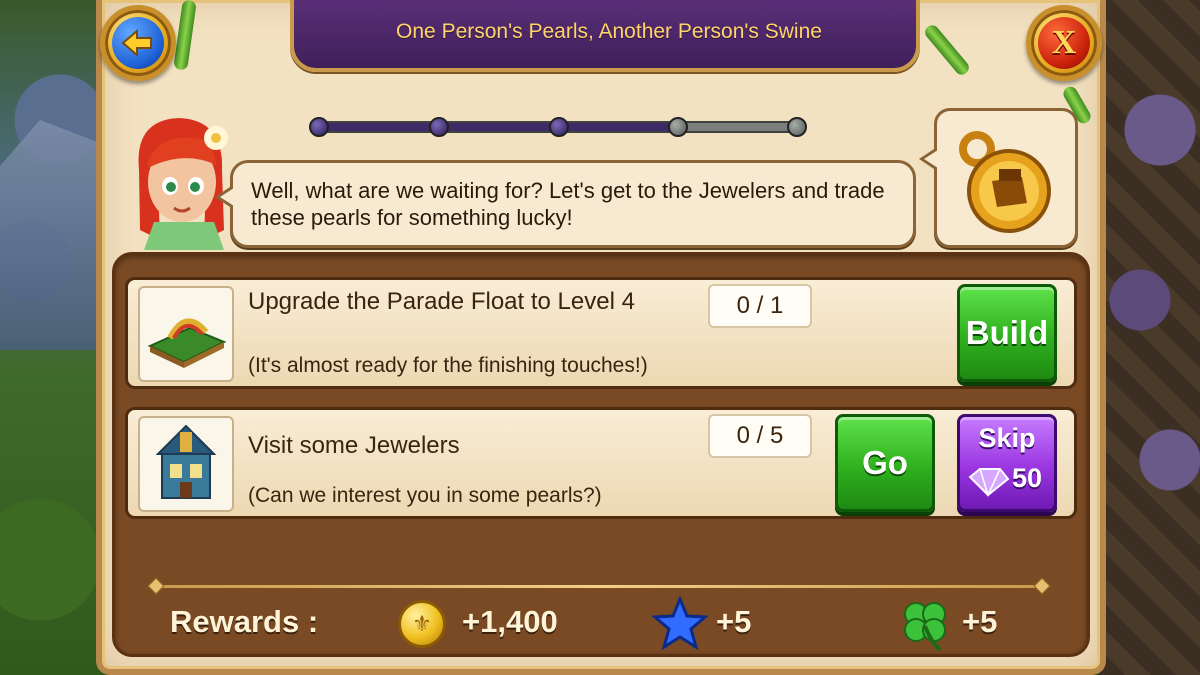  What do you see at coordinates (498, 127) in the screenshot?
I see `quest-progress-fill` at bounding box center [498, 127].